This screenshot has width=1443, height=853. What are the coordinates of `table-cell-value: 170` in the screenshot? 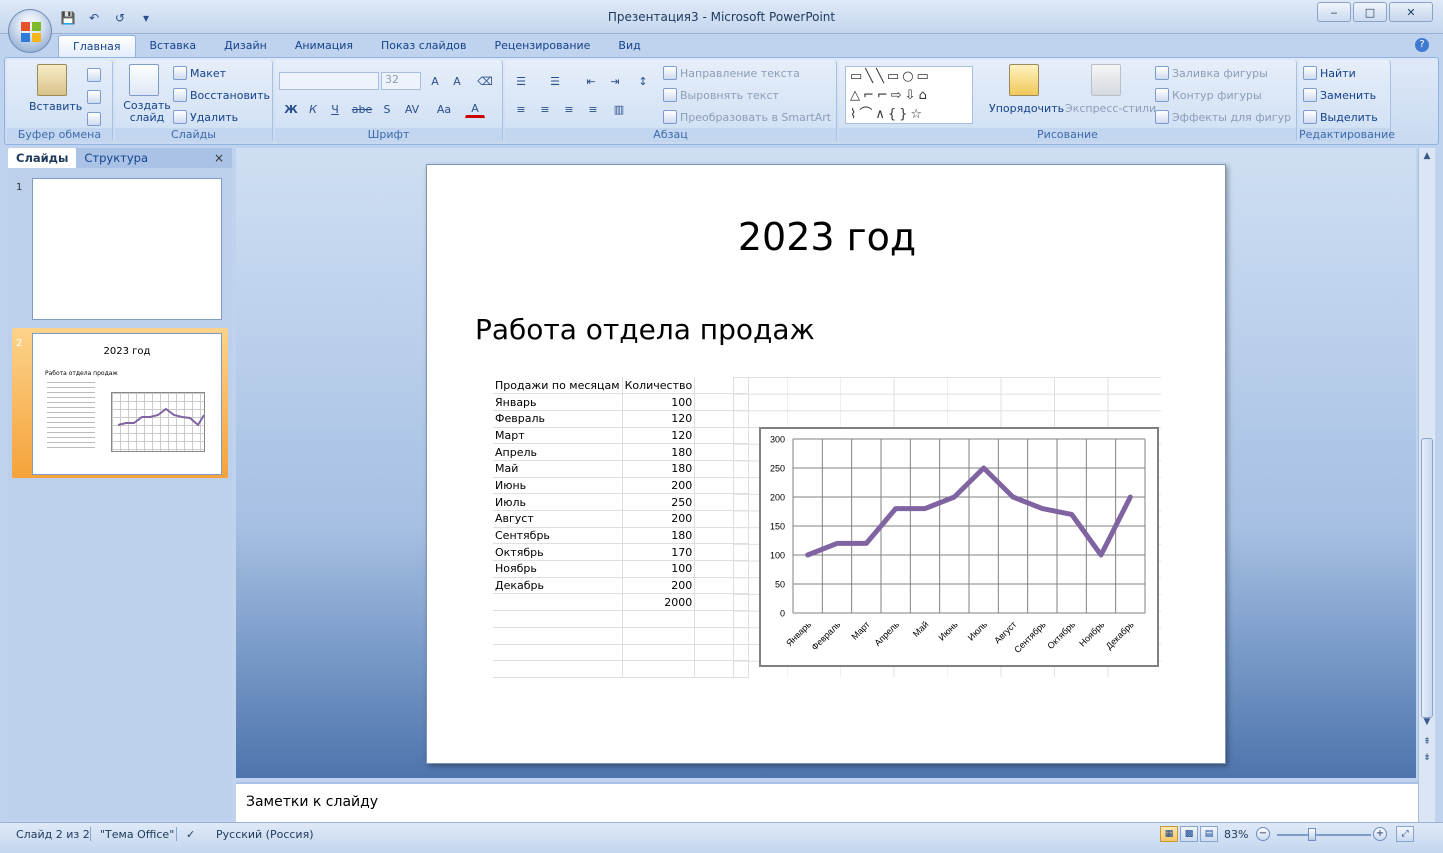 It's located at (659, 552).